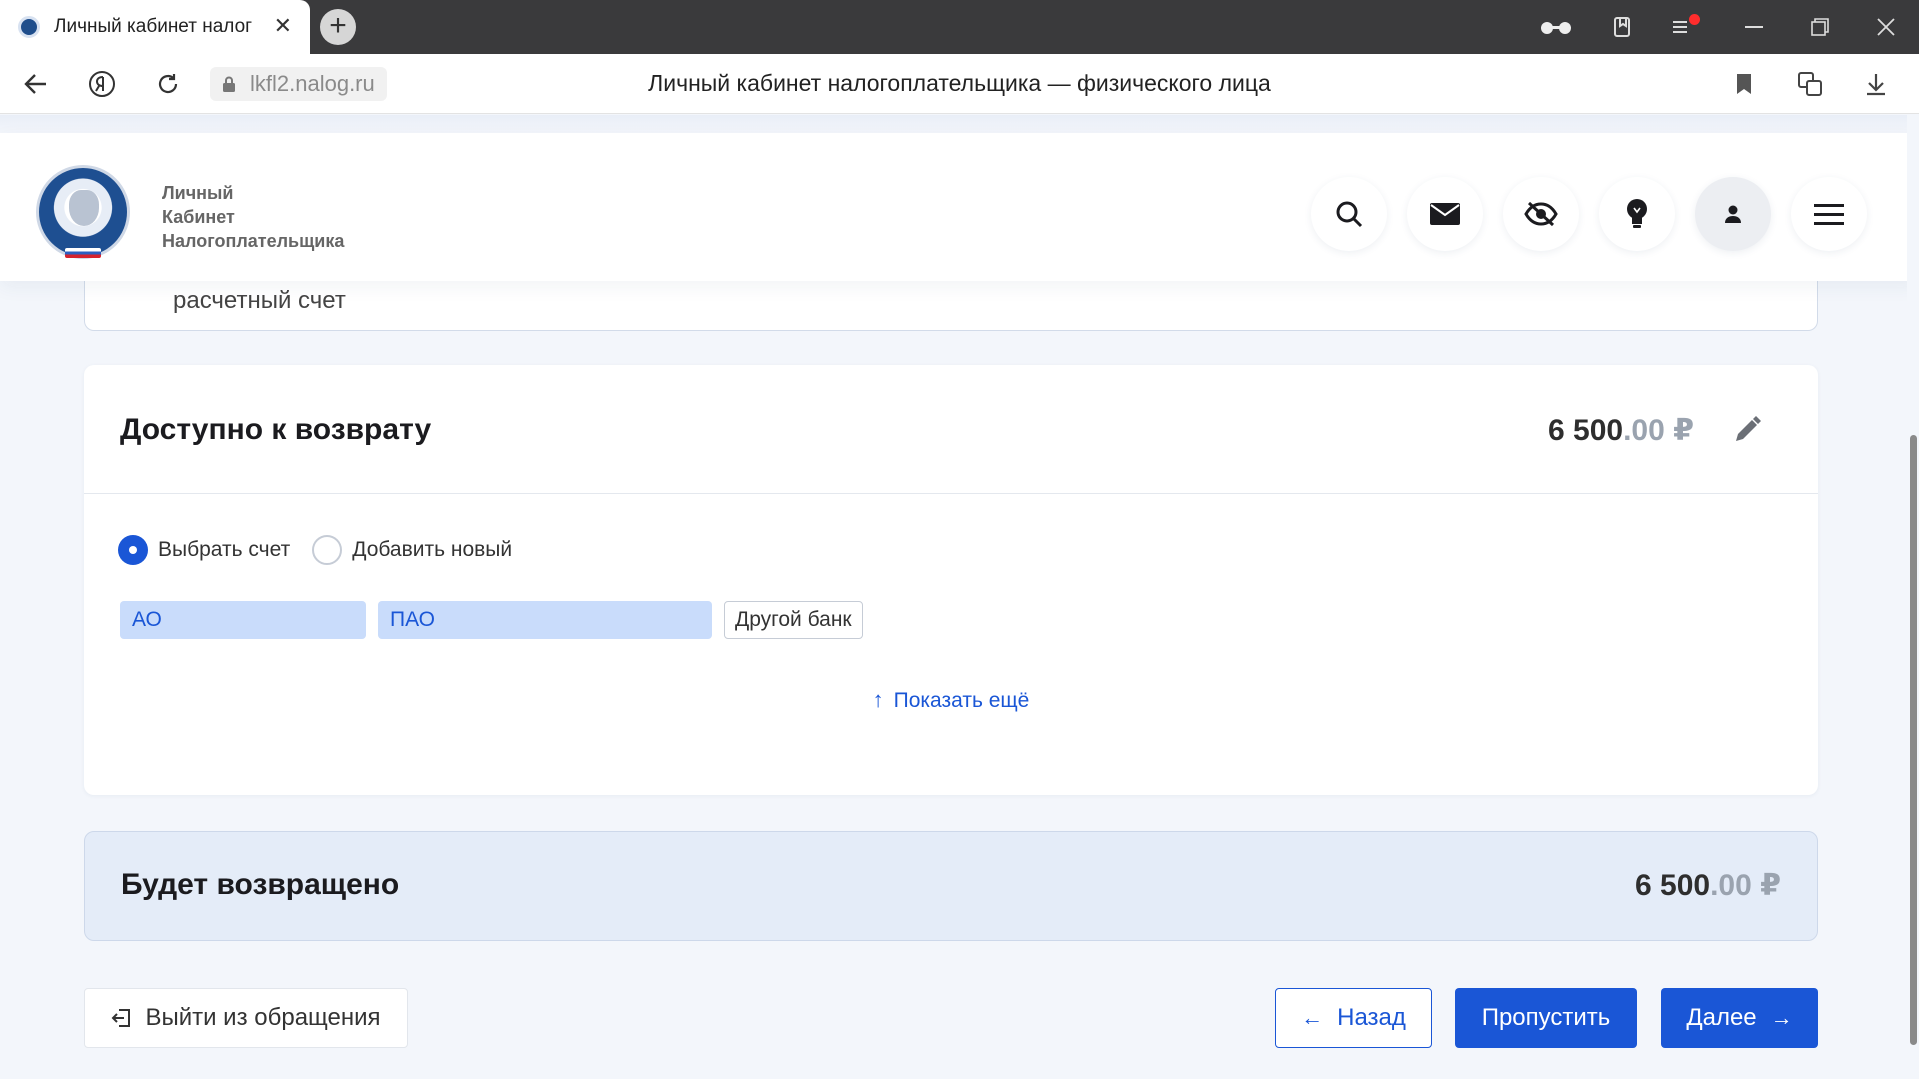 This screenshot has height=1079, width=1919. I want to click on brand-line: Кабинет, so click(198, 217).